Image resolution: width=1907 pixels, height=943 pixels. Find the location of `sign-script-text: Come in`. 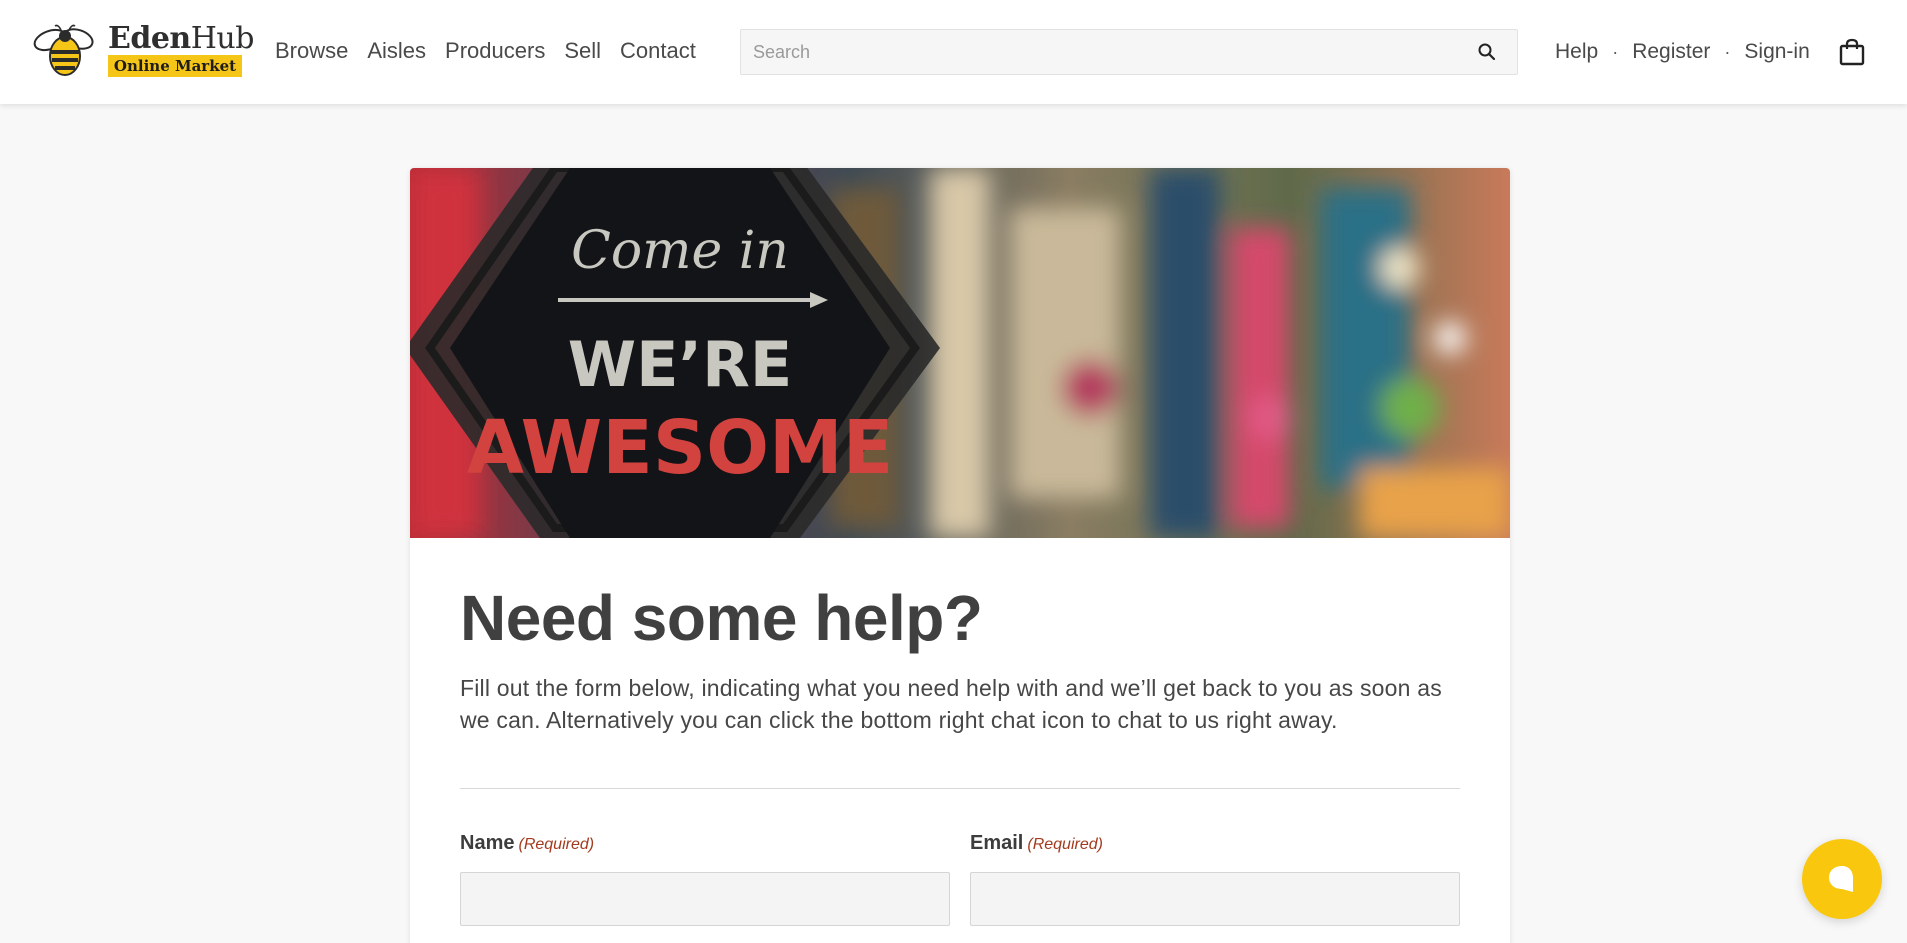

sign-script-text: Come in is located at coordinates (680, 251).